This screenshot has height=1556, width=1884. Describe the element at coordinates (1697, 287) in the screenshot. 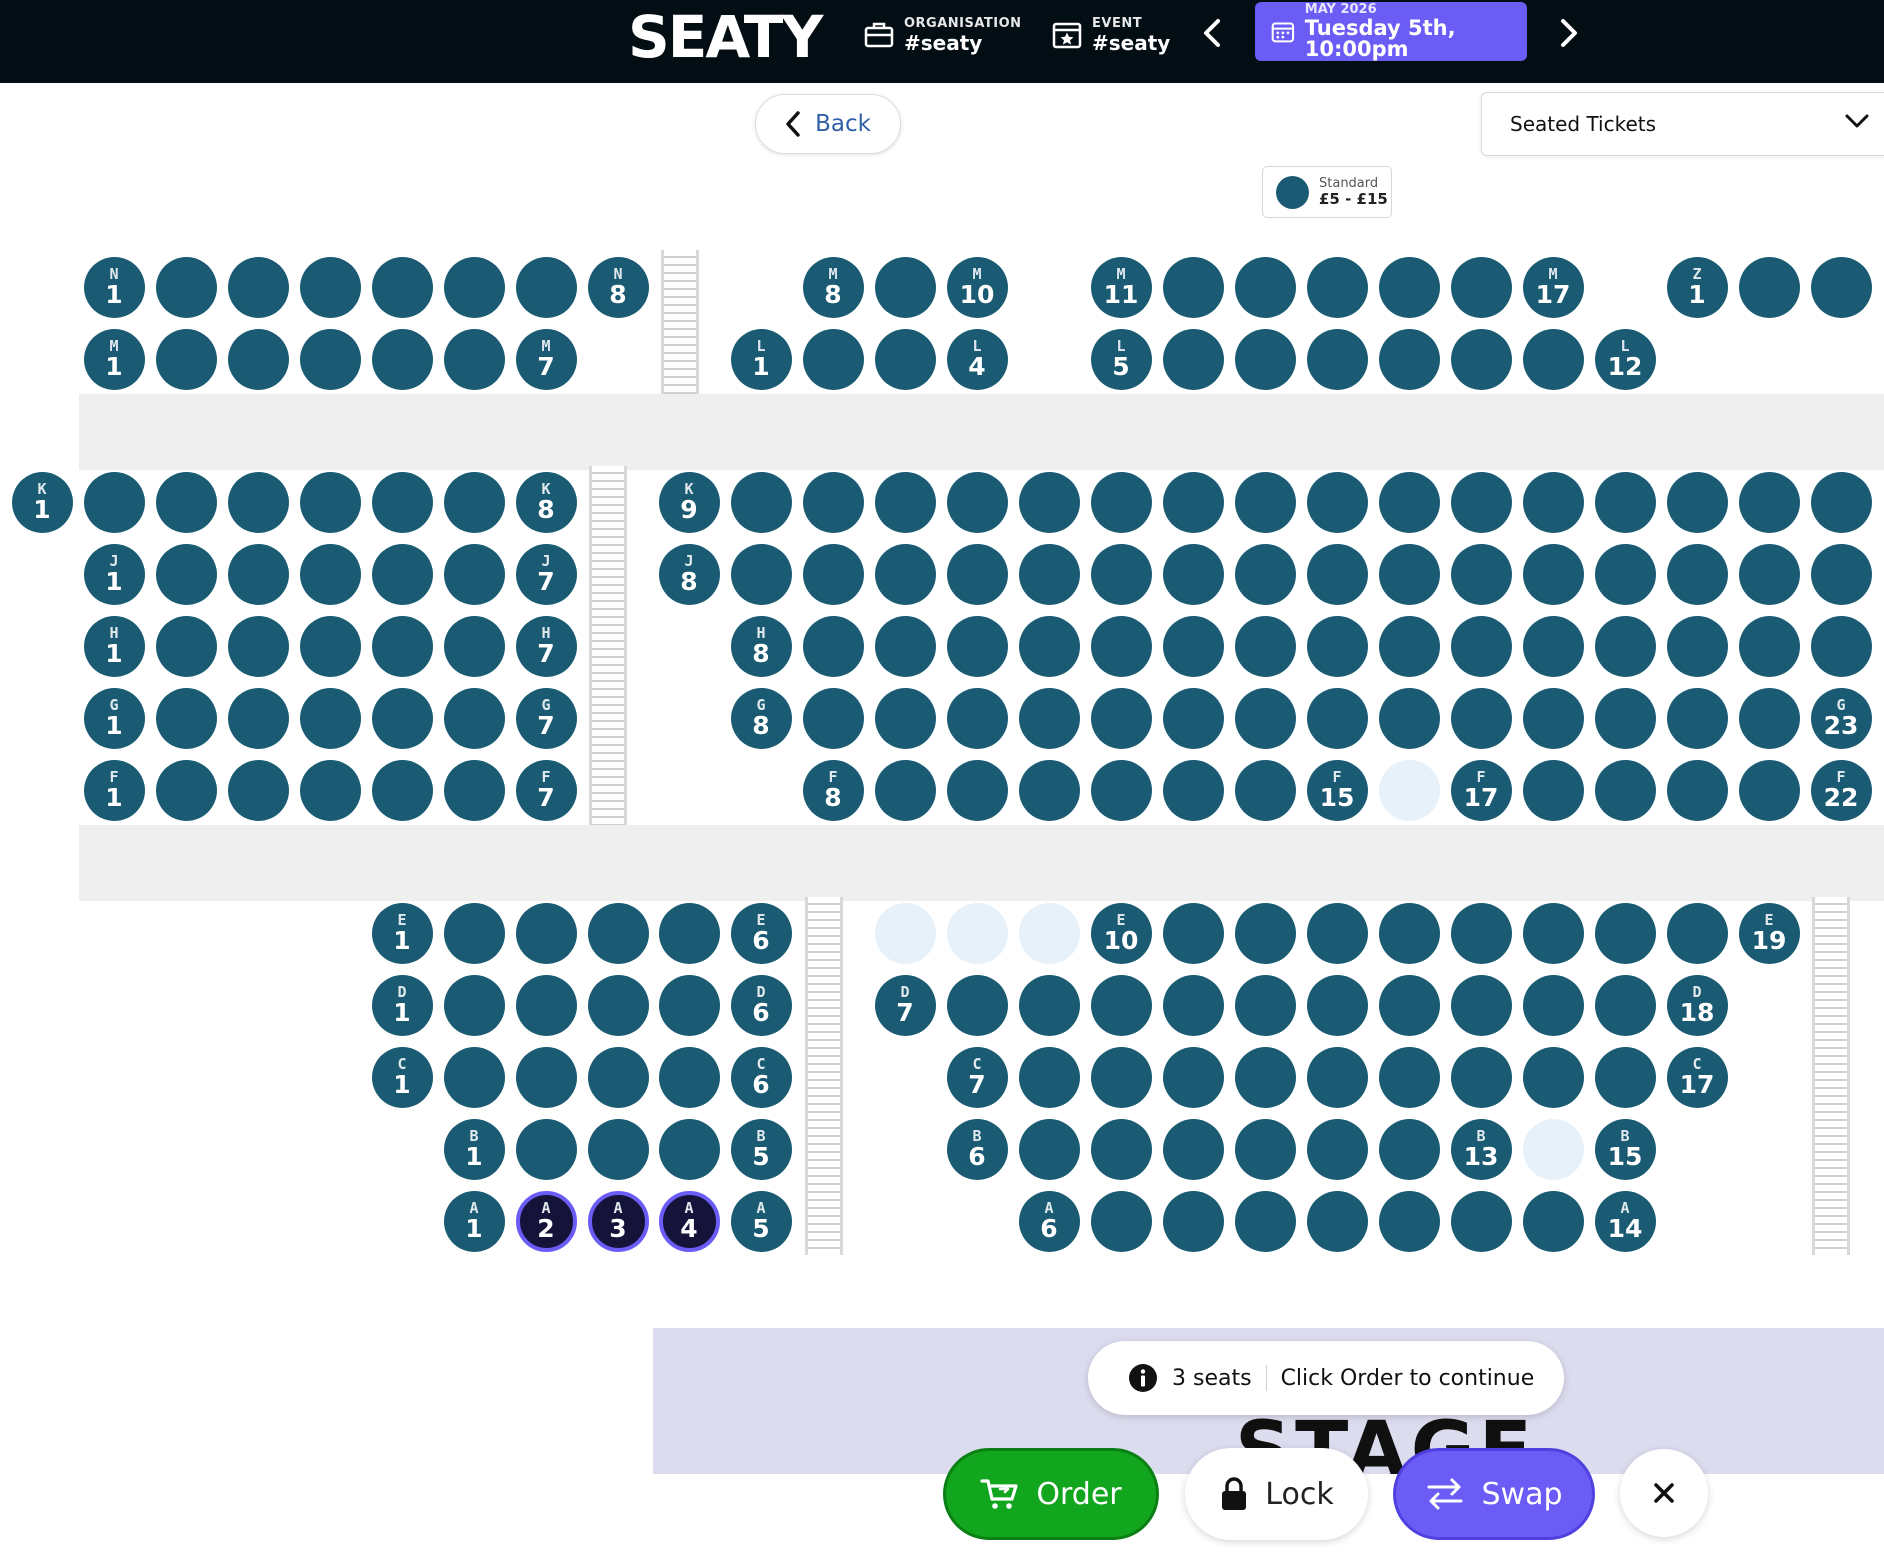

I see `seat-z-1: Z1` at that location.